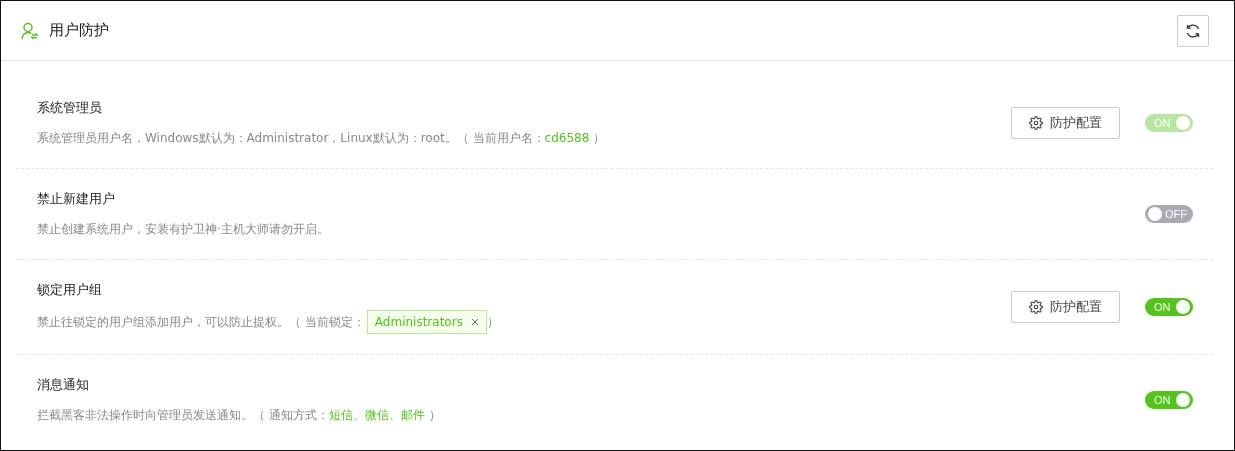 Image resolution: width=1235 pixels, height=451 pixels. What do you see at coordinates (30, 30) in the screenshot?
I see `user-icon` at bounding box center [30, 30].